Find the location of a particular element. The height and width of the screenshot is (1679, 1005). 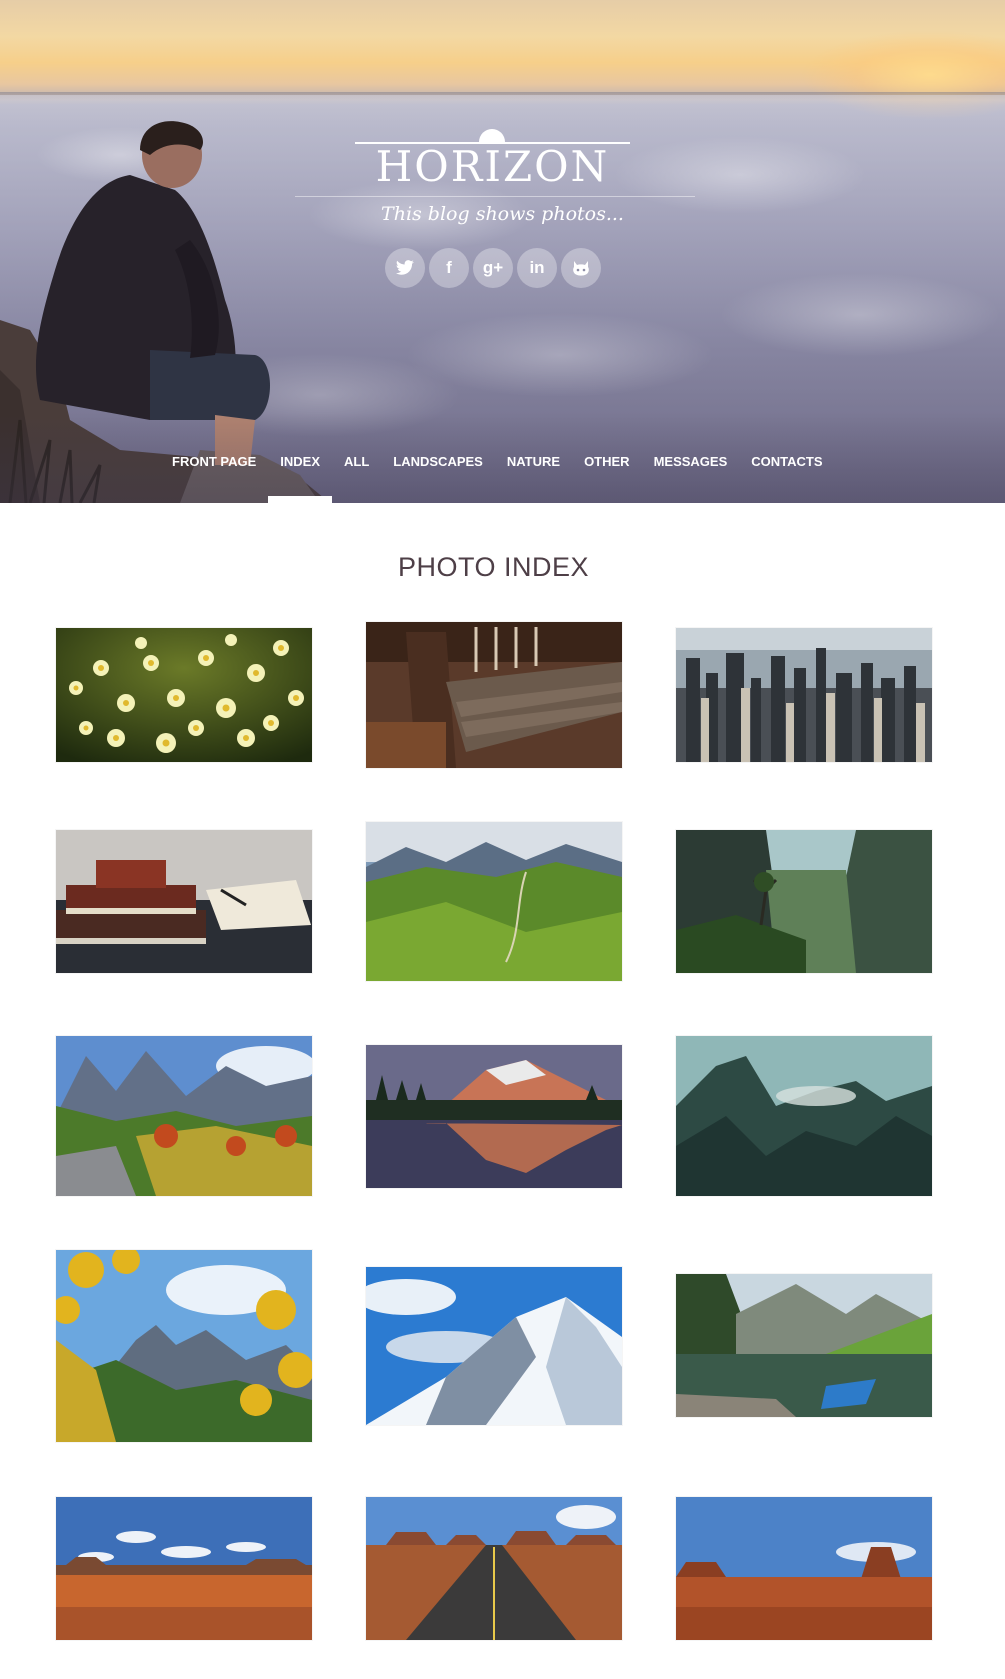

site-logo: HORIZON is located at coordinates (492, 161).